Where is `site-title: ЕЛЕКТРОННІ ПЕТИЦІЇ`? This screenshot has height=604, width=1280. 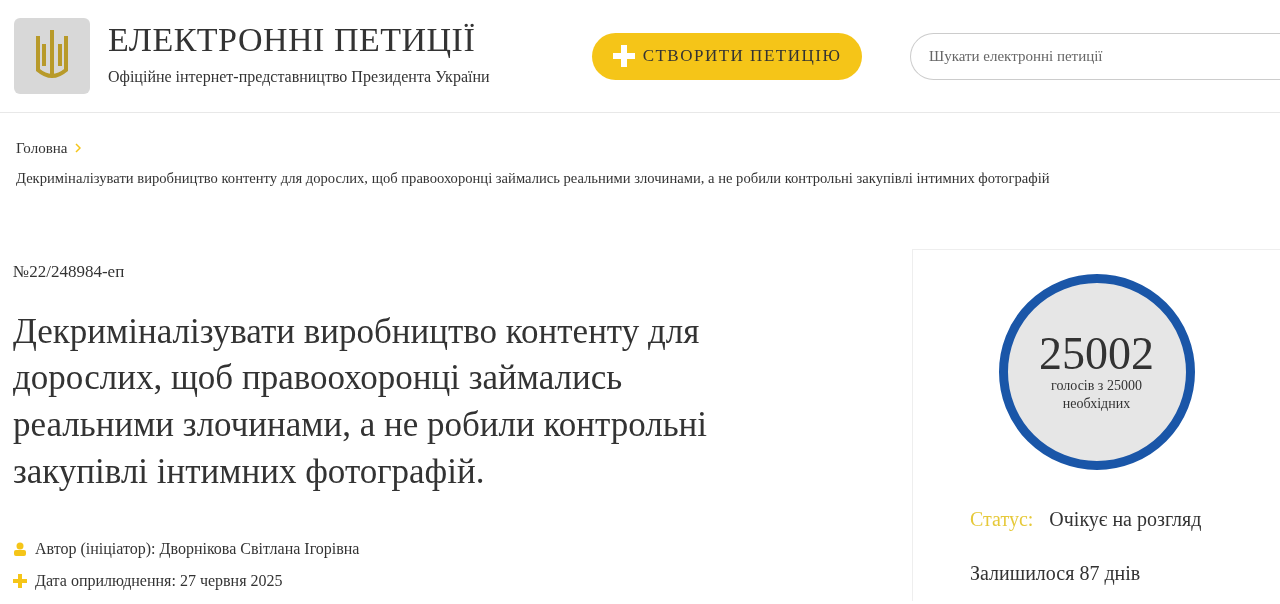
site-title: ЕЛЕКТРОННІ ПЕТИЦІЇ is located at coordinates (299, 40).